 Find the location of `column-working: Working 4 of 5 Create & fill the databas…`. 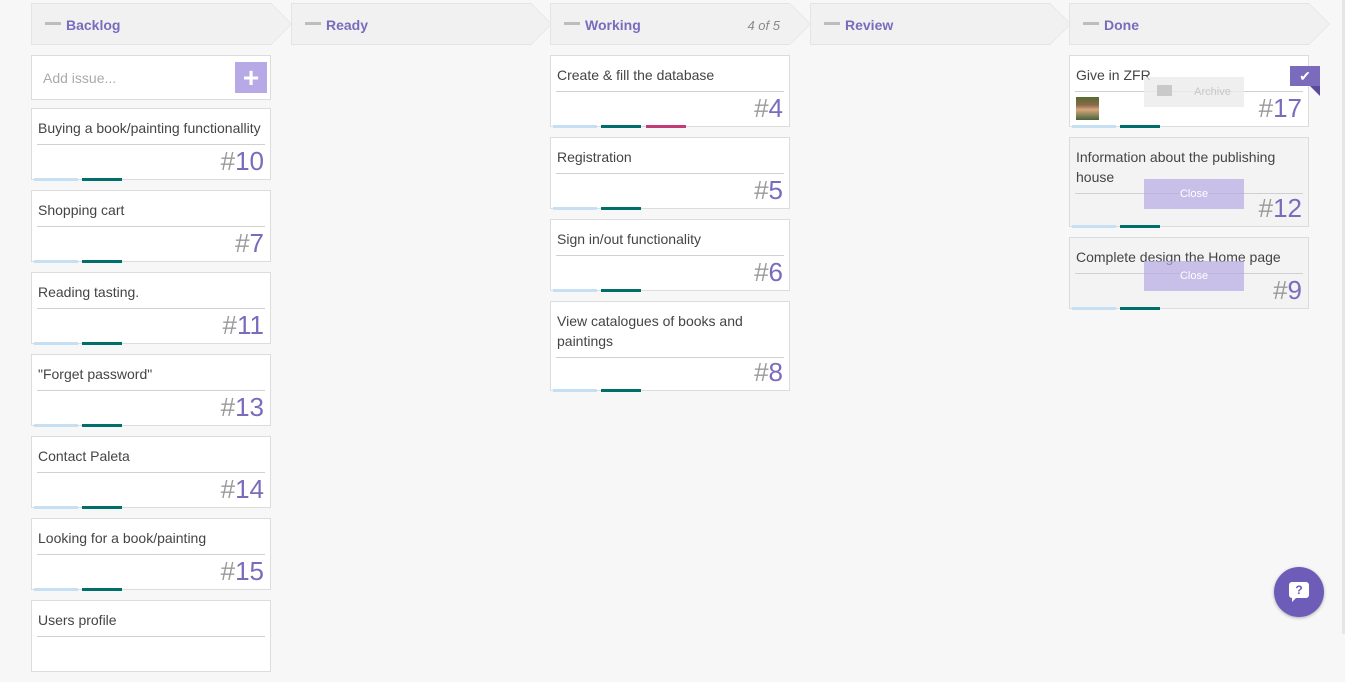

column-working: Working 4 of 5 Create & fill the databas… is located at coordinates (680, 202).